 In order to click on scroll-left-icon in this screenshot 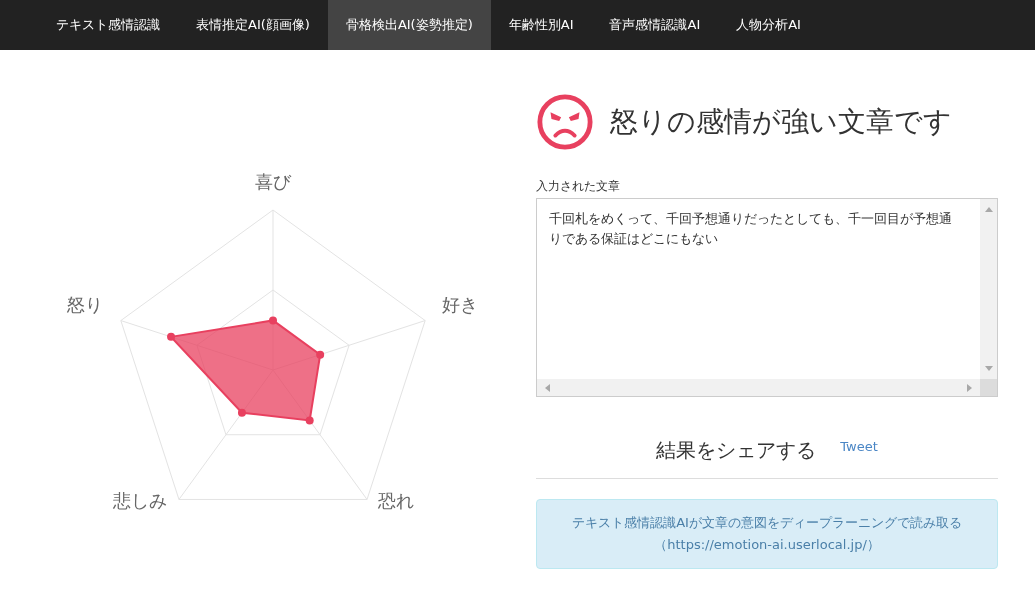, I will do `click(547, 387)`.